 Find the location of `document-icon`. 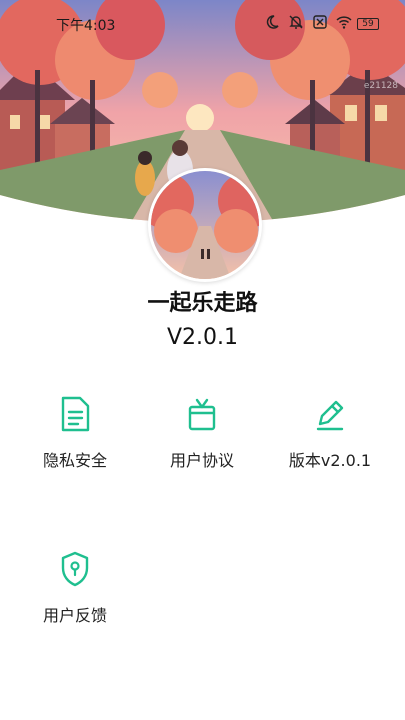

document-icon is located at coordinates (75, 414).